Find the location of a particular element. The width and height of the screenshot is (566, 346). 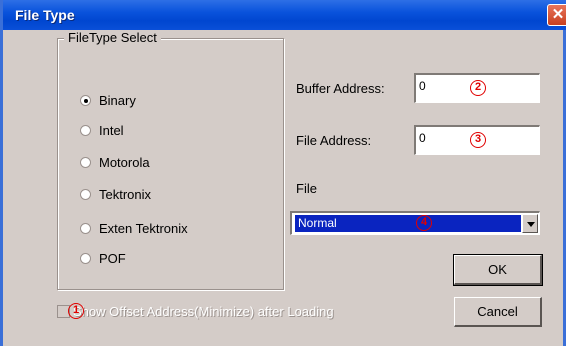

buffer-address-value: 0 is located at coordinates (422, 86).